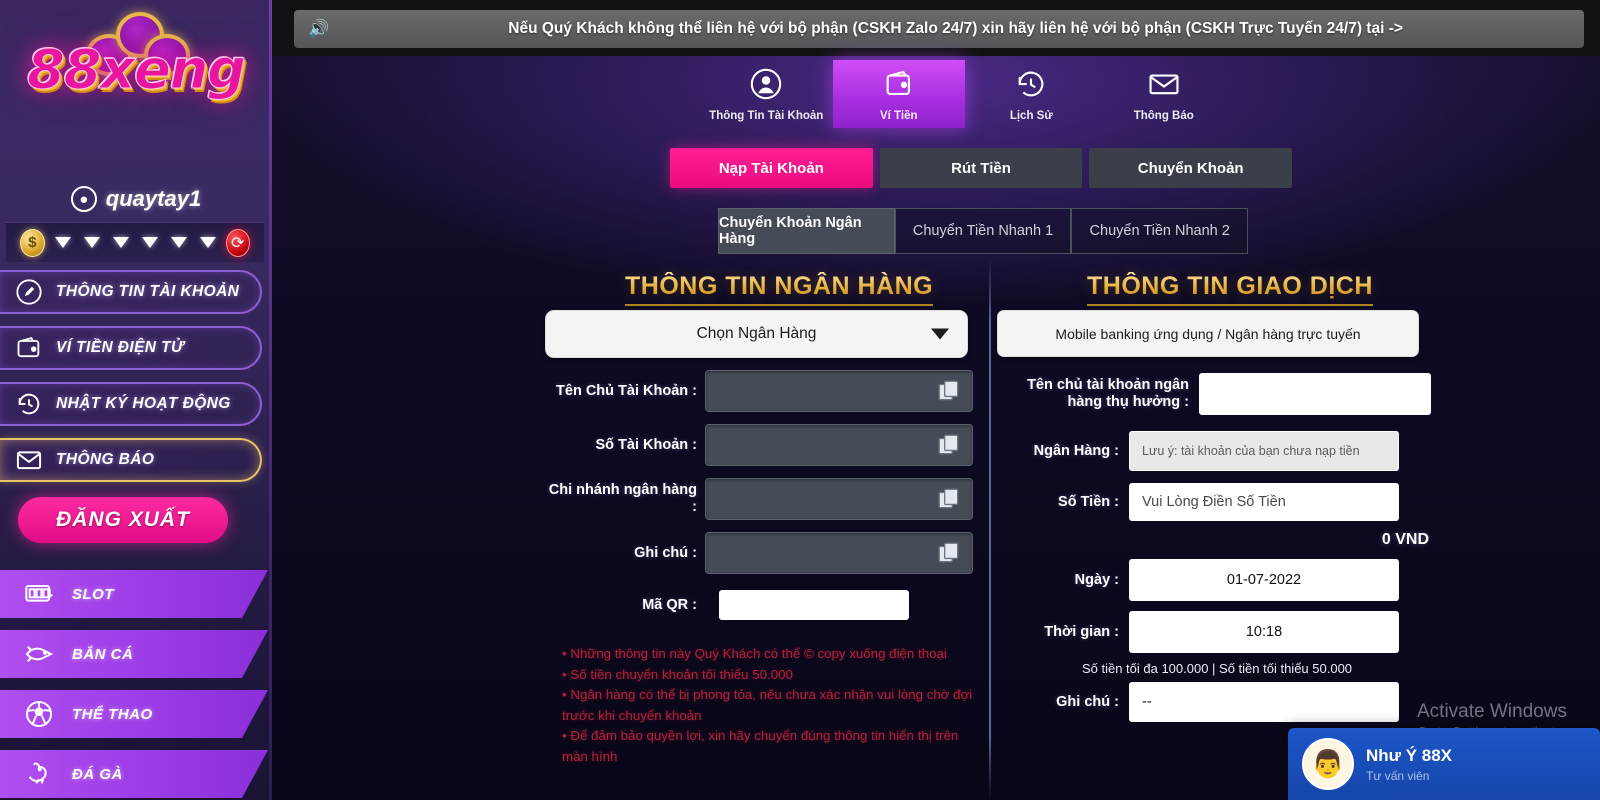 The height and width of the screenshot is (800, 1600). I want to click on sub-tab-bank-transfer: Chuyển Khoản Ngân Hàng, so click(806, 231).